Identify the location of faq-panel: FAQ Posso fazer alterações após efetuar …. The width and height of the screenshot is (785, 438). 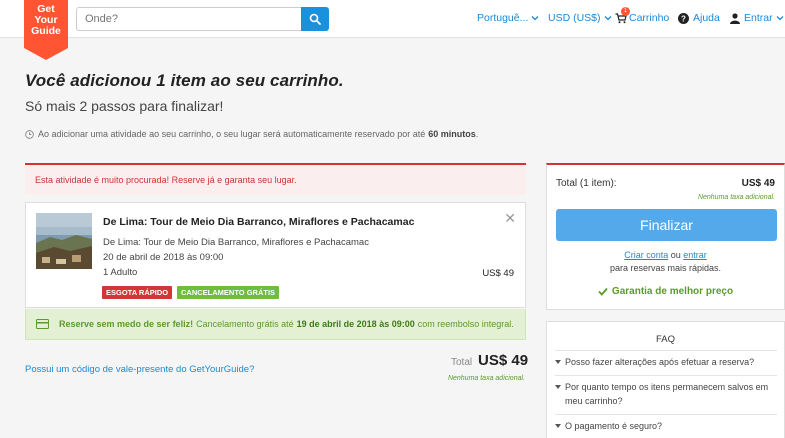
(665, 379).